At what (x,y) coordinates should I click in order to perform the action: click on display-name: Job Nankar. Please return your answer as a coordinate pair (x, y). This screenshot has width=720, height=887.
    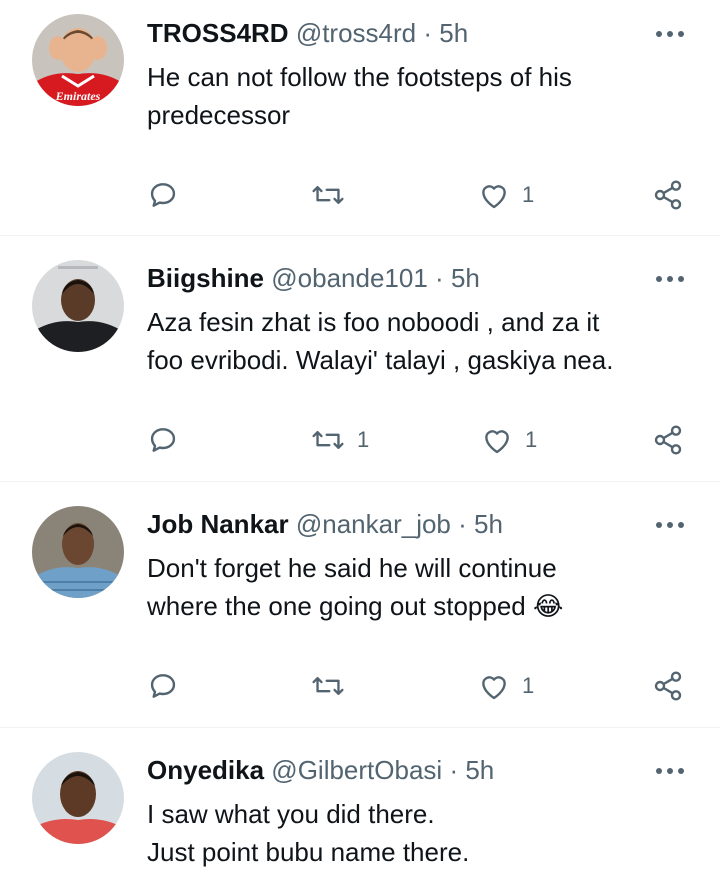
    Looking at the image, I should click on (218, 524).